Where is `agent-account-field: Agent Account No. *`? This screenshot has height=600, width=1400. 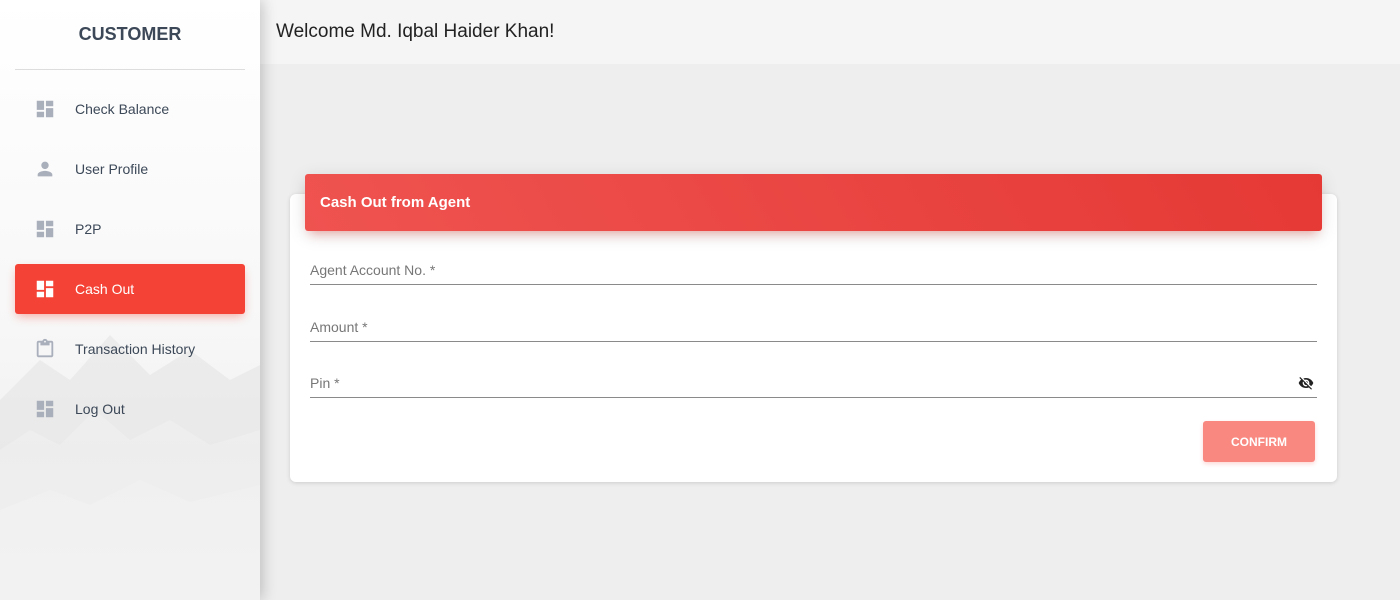
agent-account-field: Agent Account No. * is located at coordinates (813, 265).